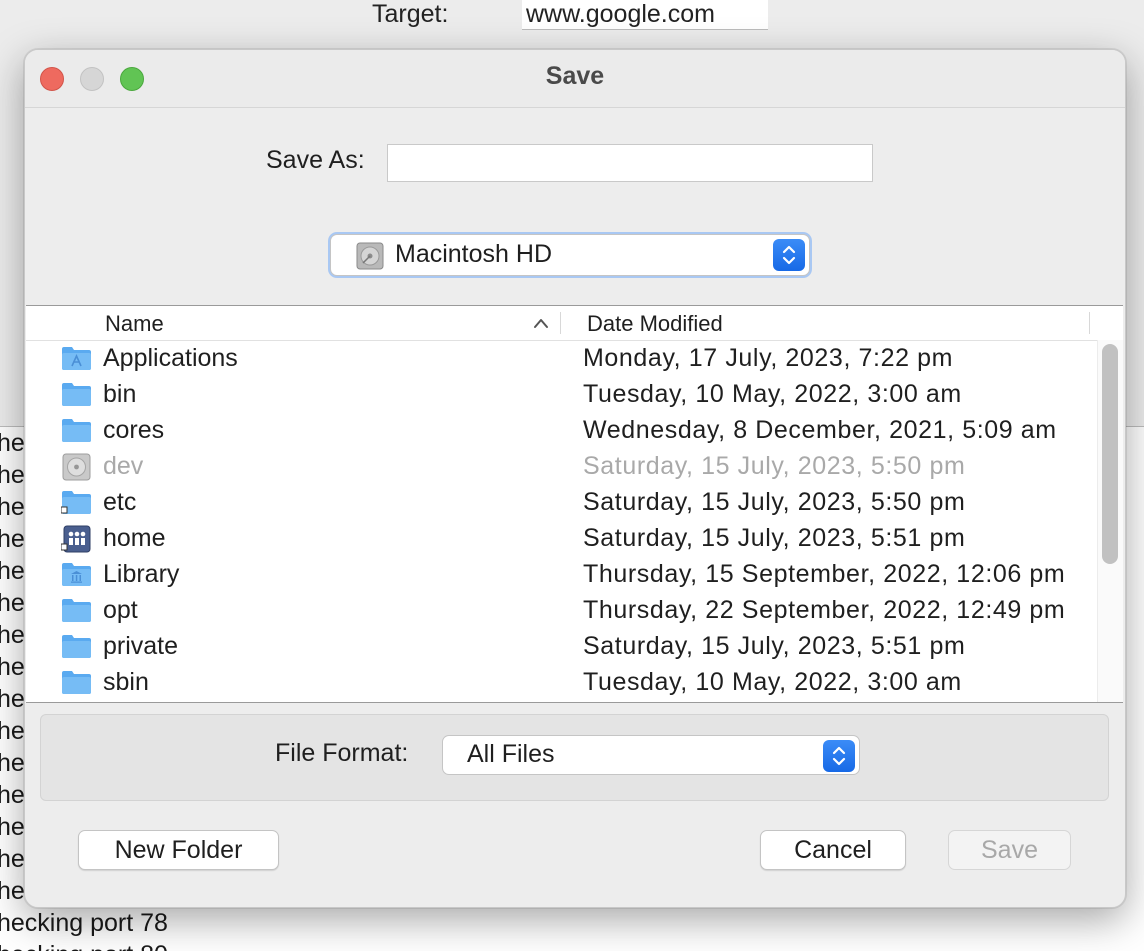 The height and width of the screenshot is (951, 1144). I want to click on file-name: bin, so click(120, 394).